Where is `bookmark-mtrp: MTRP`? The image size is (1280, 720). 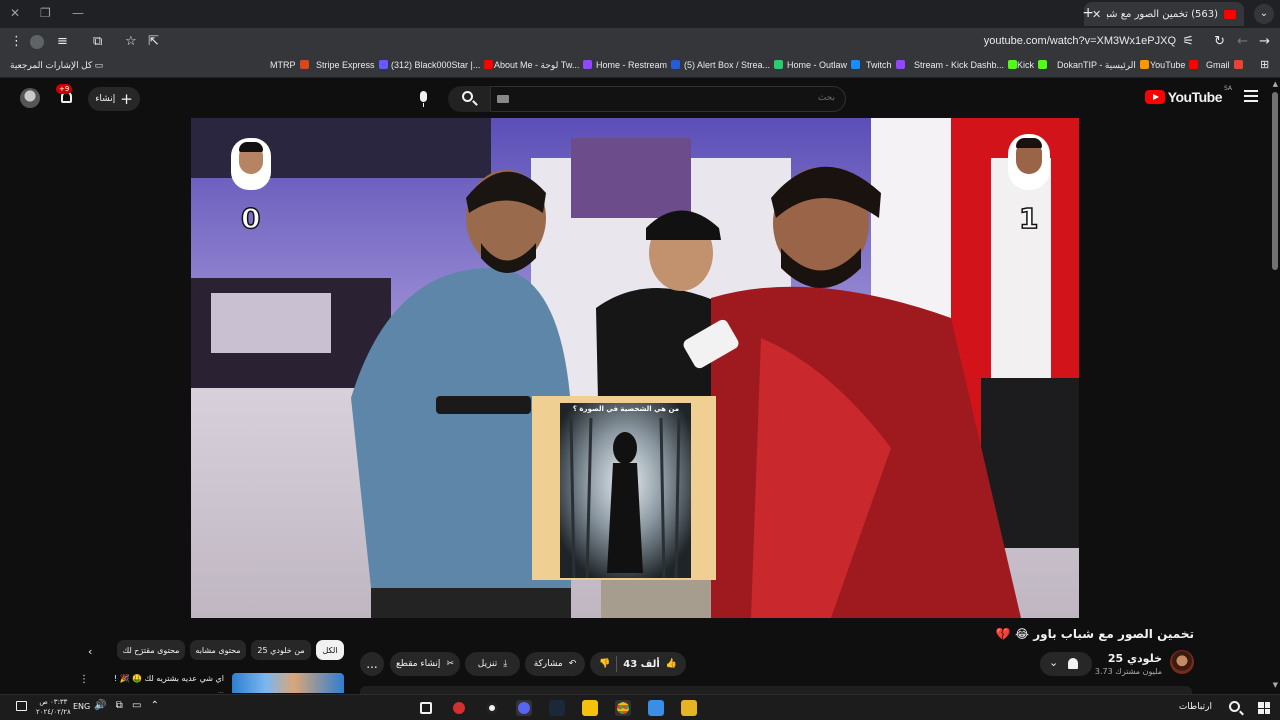 bookmark-mtrp: MTRP is located at coordinates (289, 65).